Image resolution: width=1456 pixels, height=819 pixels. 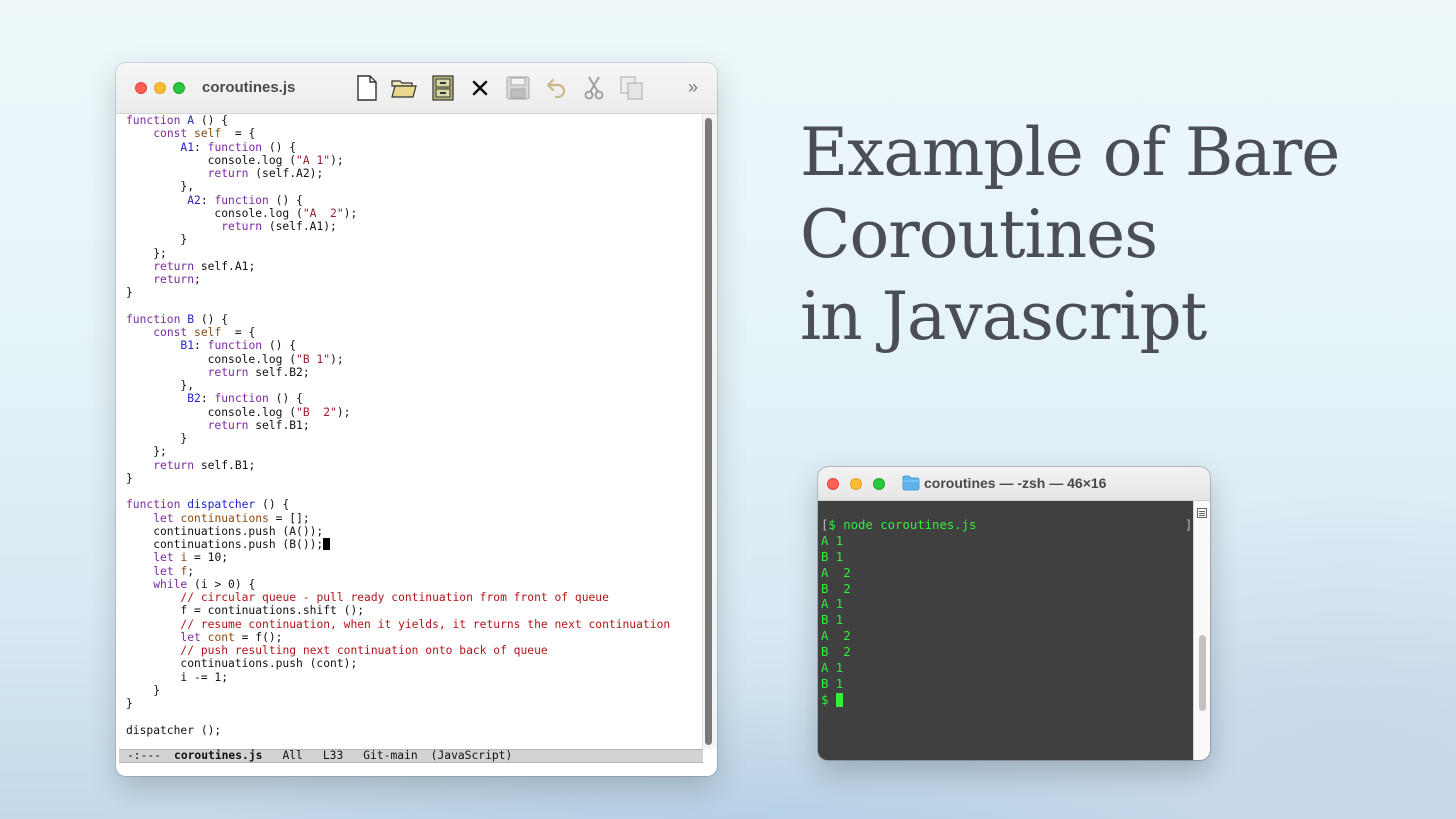 I want to click on code-line: function B () {, so click(x=177, y=319).